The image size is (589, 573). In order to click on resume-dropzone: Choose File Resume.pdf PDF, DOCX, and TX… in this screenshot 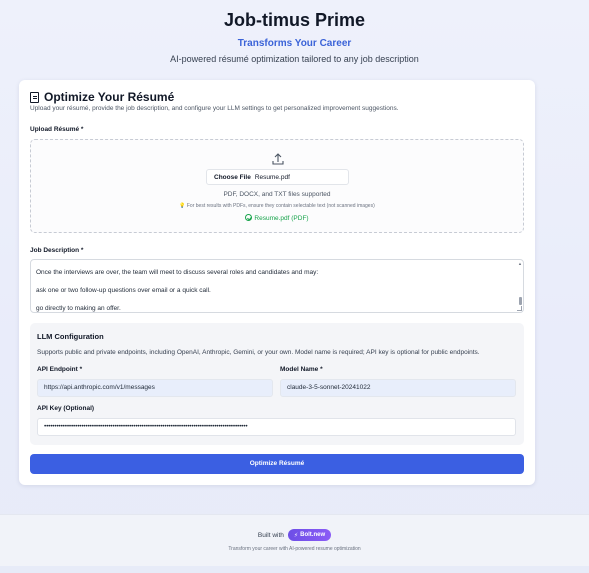, I will do `click(277, 186)`.